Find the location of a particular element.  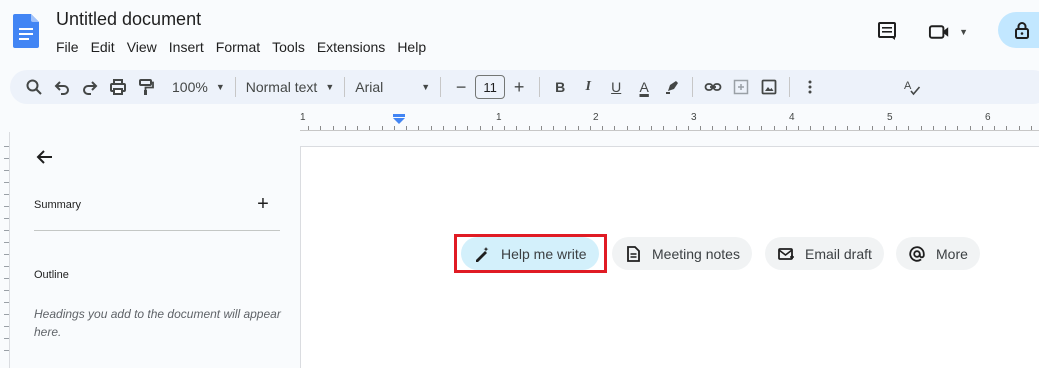

meet-button: ▼ is located at coordinates (948, 32).